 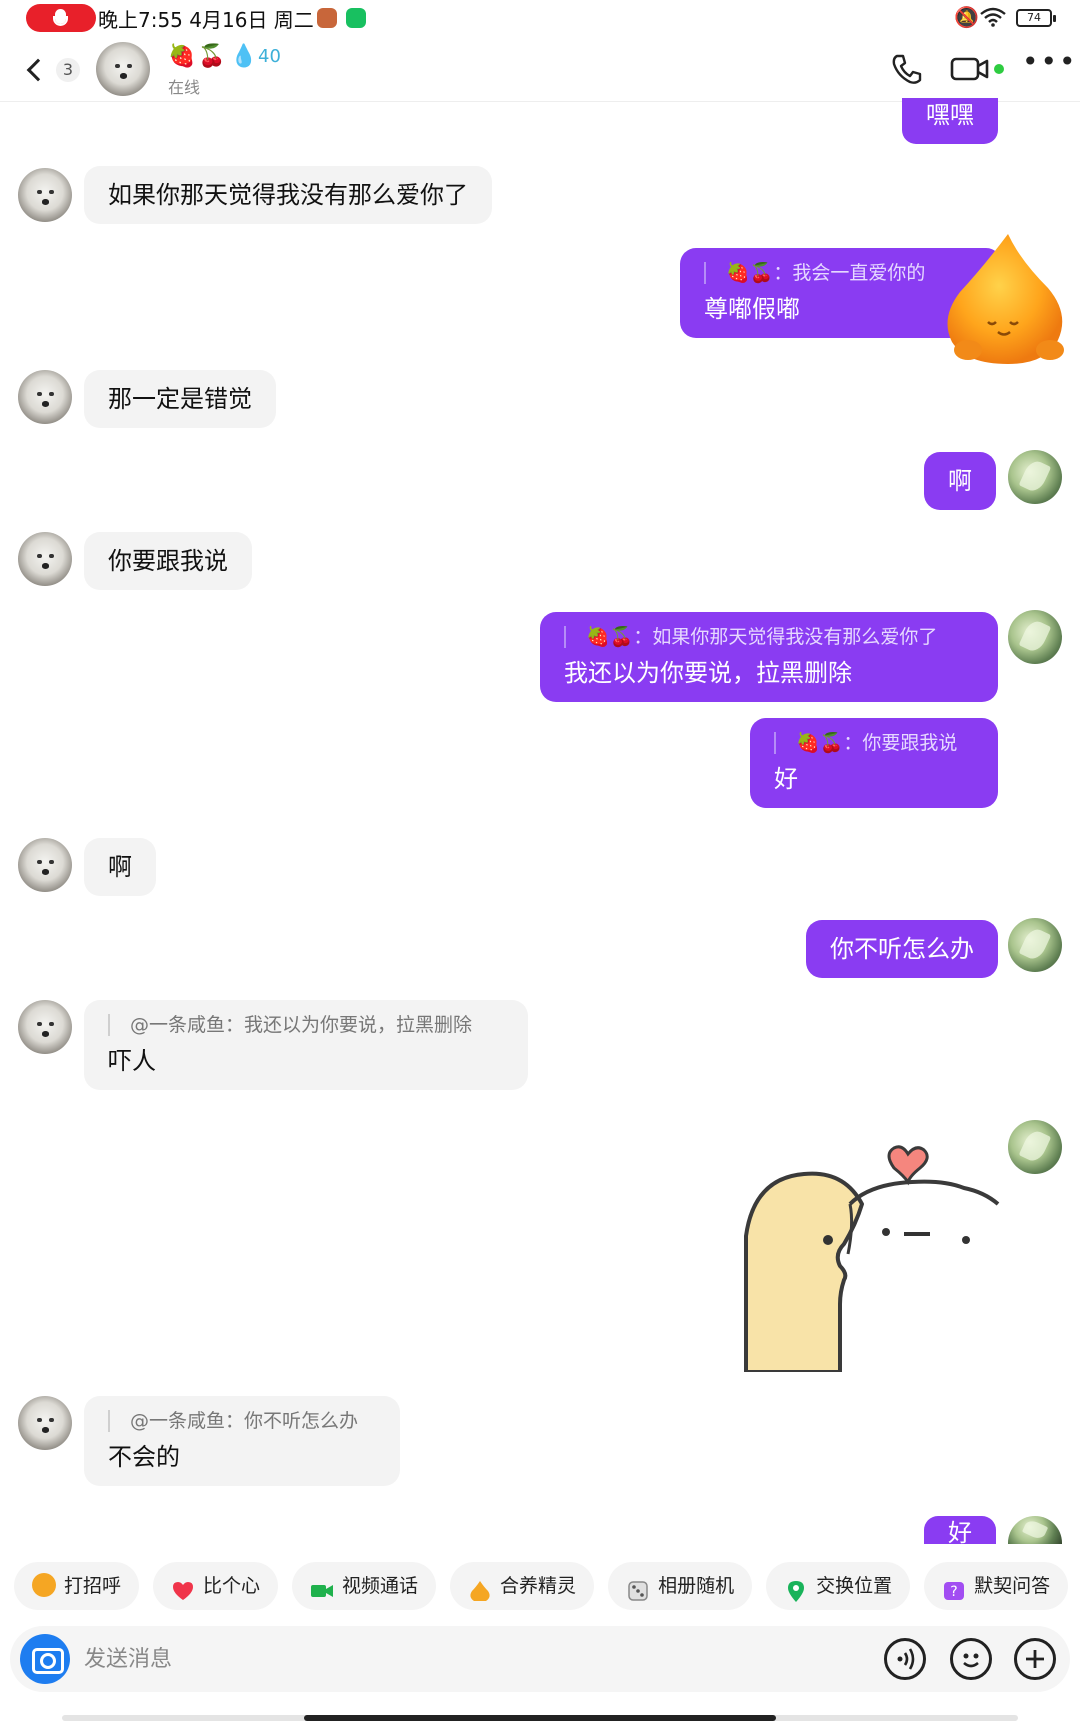 I want to click on heart-icon, so click(x=183, y=1586).